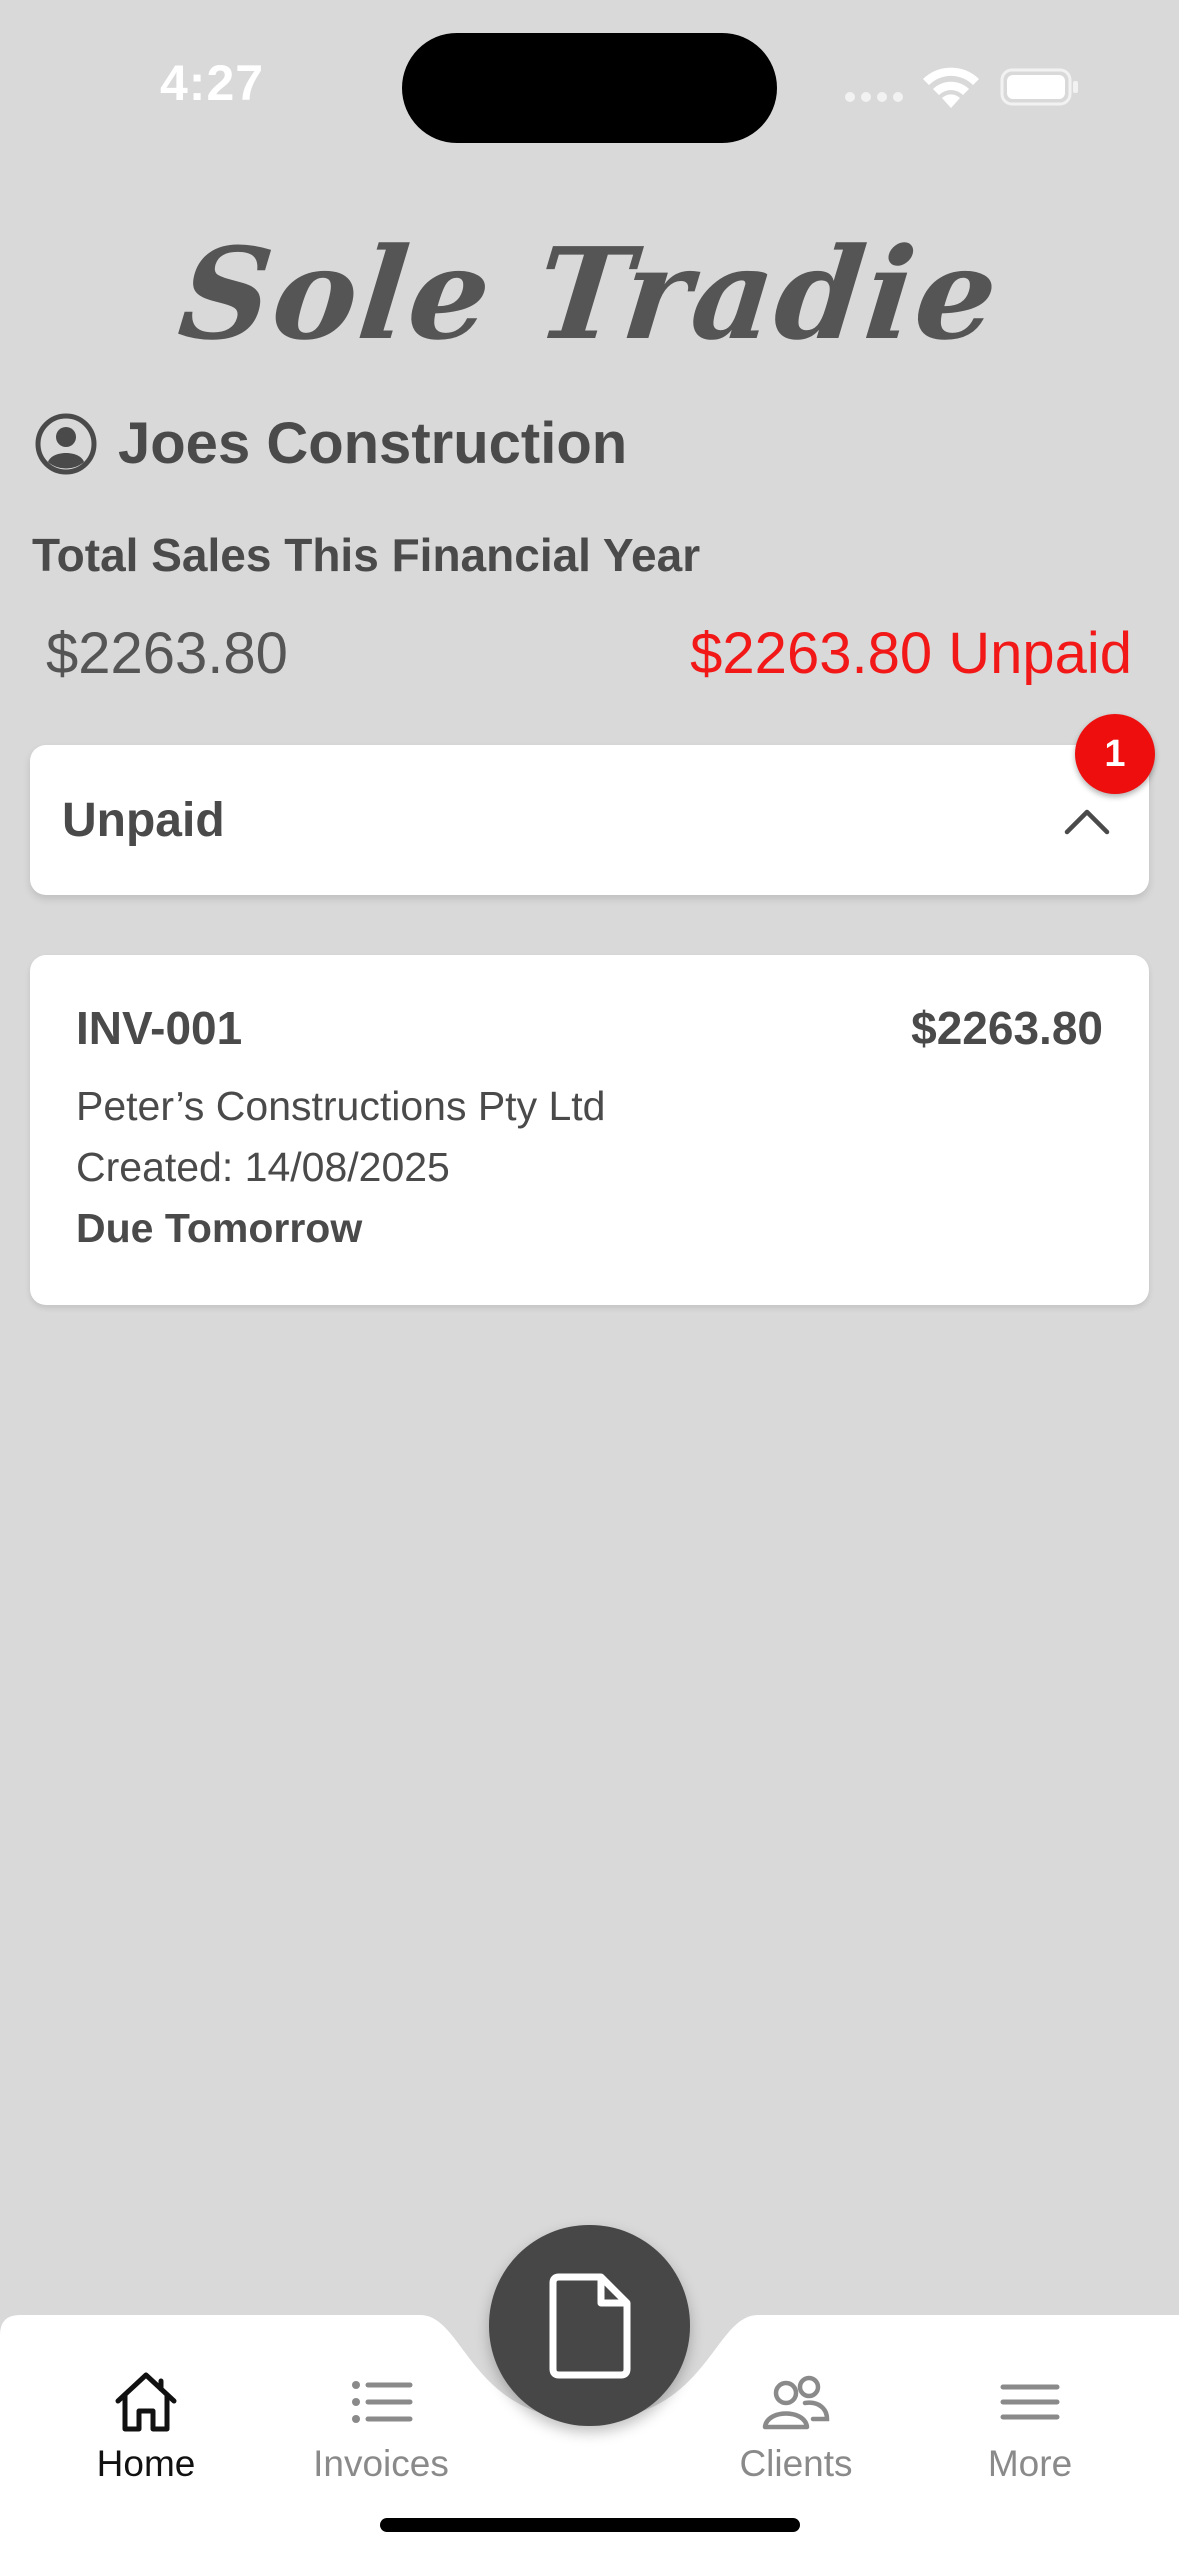  I want to click on invoice-due-status: Due Tomorrow, so click(219, 1228).